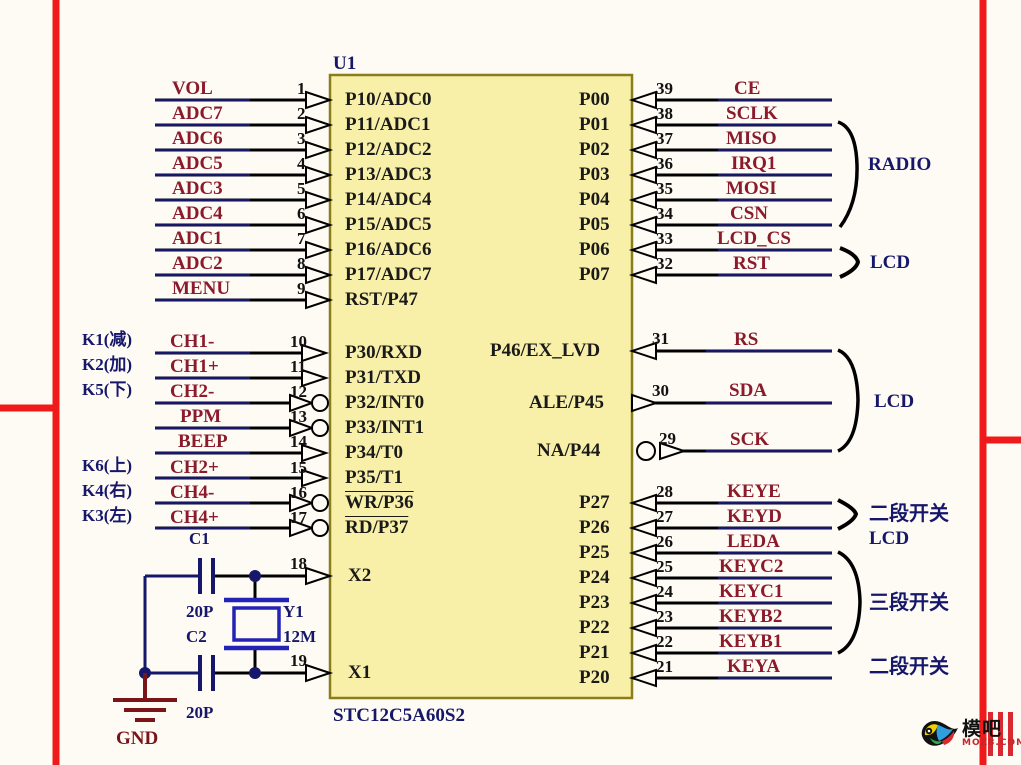  I want to click on net-label: MISO, so click(751, 138).